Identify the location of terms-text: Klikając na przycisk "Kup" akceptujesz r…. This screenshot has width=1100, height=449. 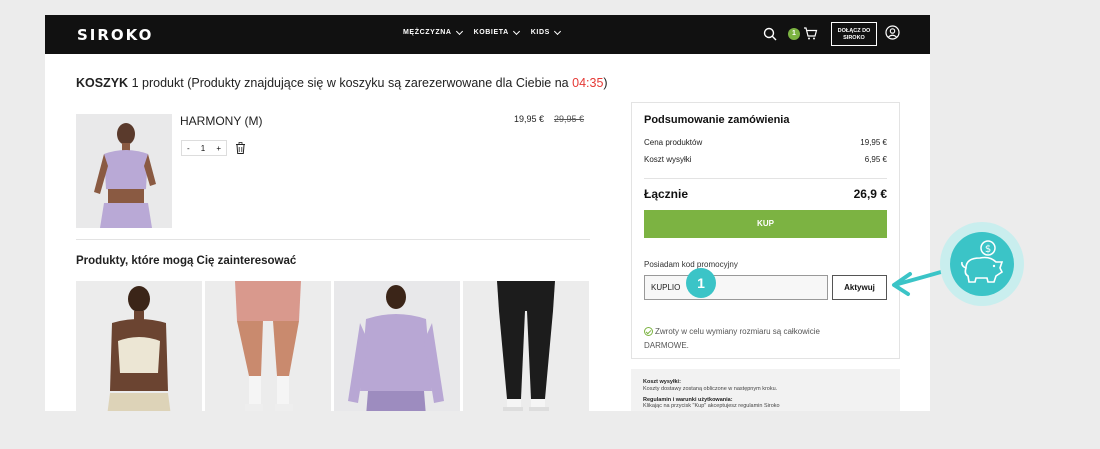
(711, 406).